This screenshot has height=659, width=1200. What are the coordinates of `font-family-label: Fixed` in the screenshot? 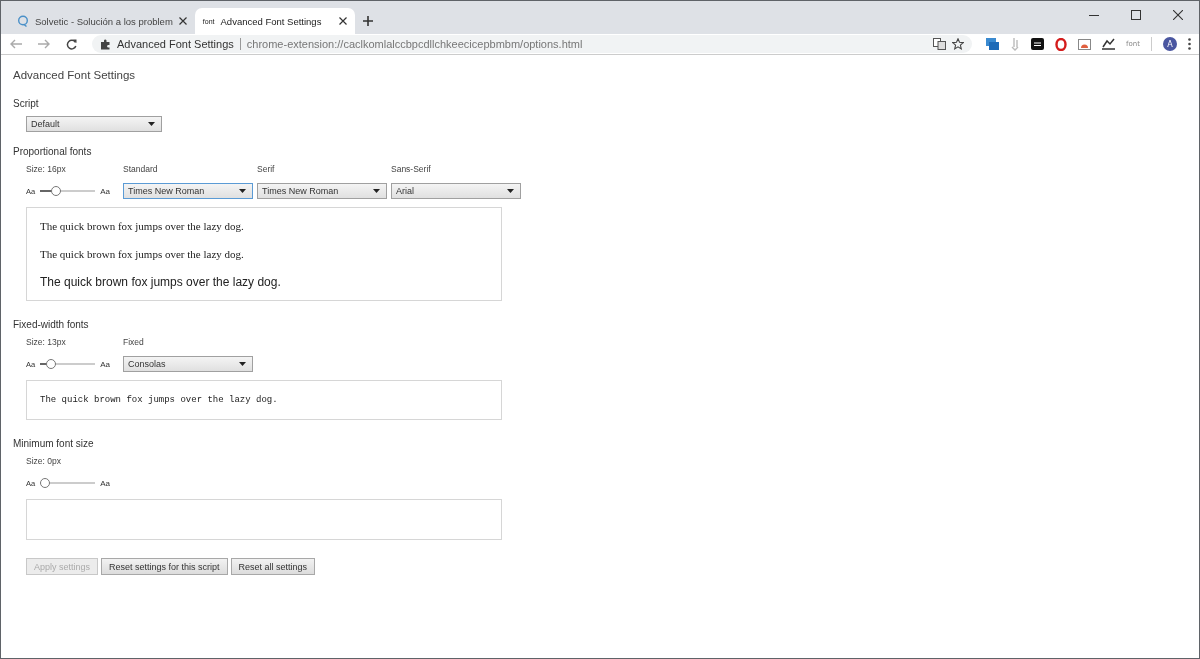 It's located at (134, 342).